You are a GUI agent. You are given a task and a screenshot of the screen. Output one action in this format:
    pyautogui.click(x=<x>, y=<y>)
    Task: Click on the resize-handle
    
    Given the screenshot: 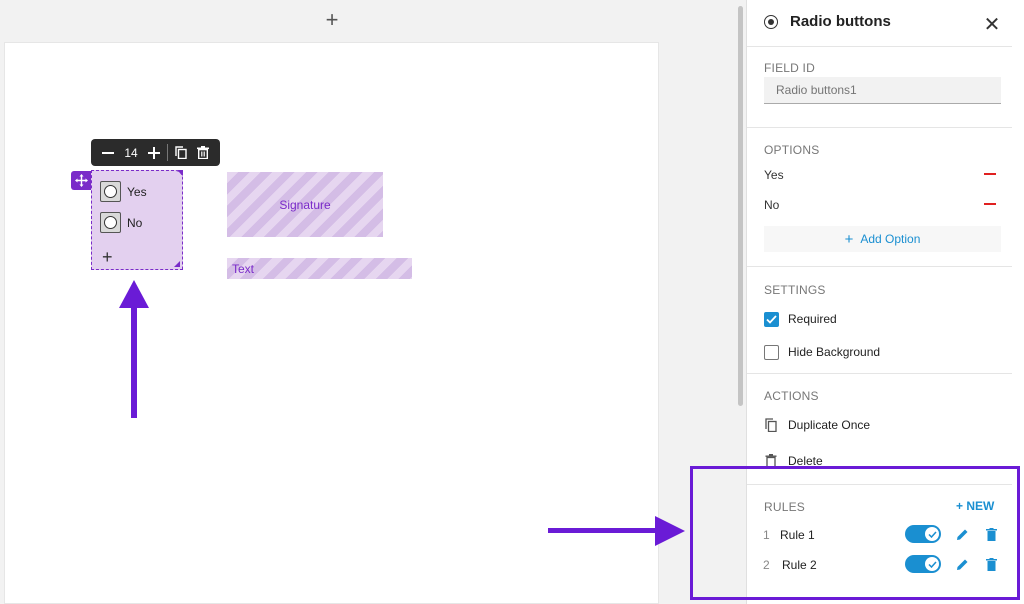 What is the action you would take?
    pyautogui.click(x=177, y=264)
    